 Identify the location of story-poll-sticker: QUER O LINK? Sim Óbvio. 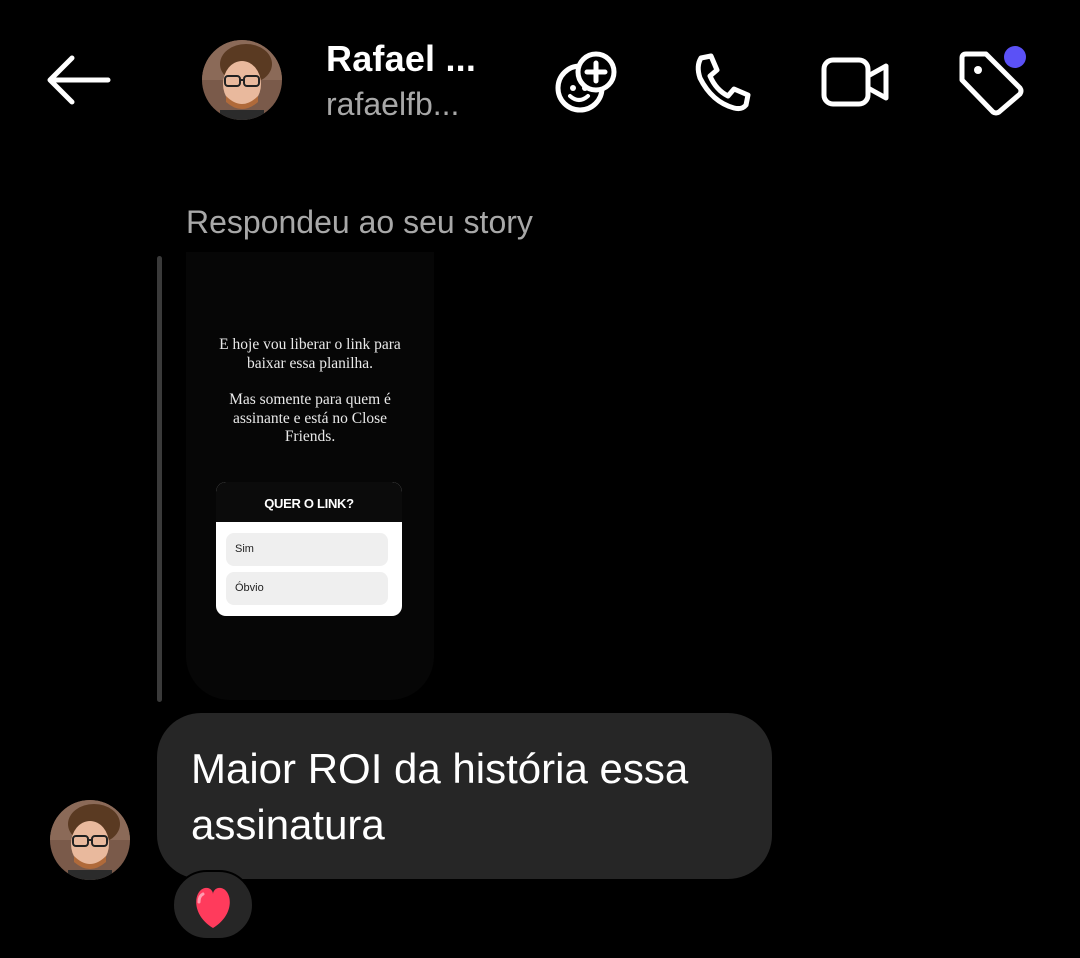
(309, 549).